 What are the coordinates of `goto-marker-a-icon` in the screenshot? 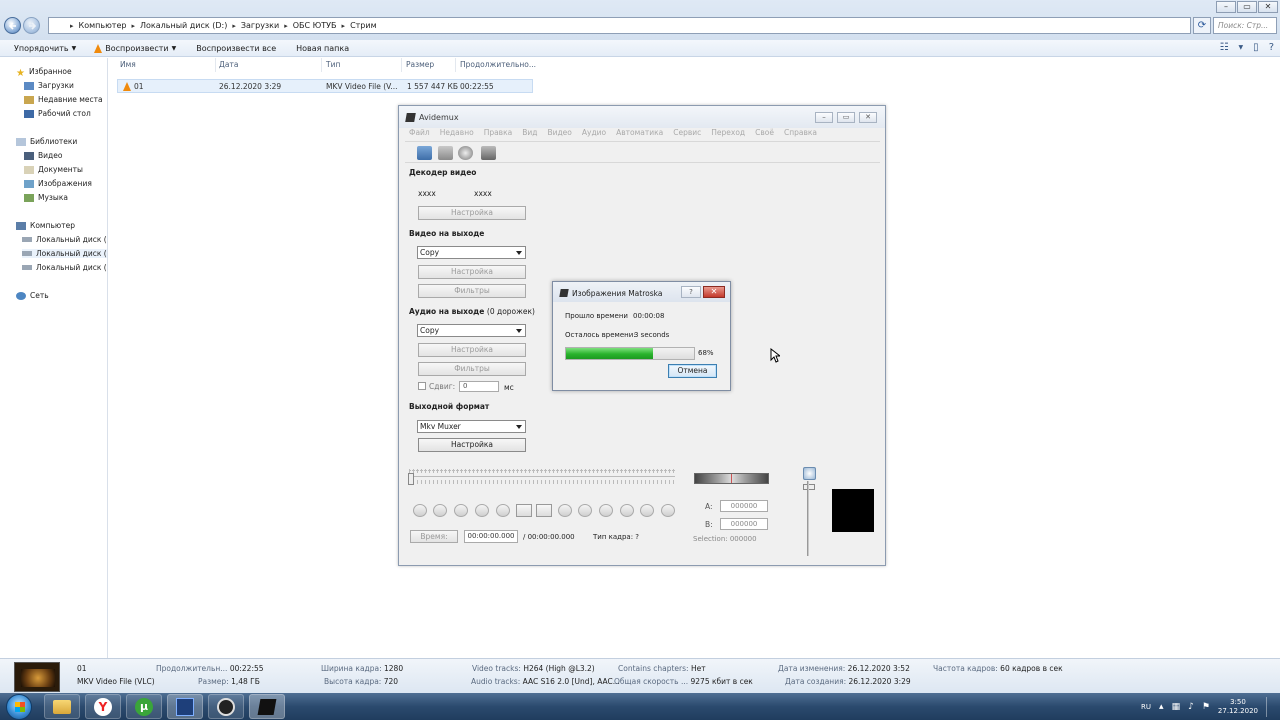 It's located at (647, 510).